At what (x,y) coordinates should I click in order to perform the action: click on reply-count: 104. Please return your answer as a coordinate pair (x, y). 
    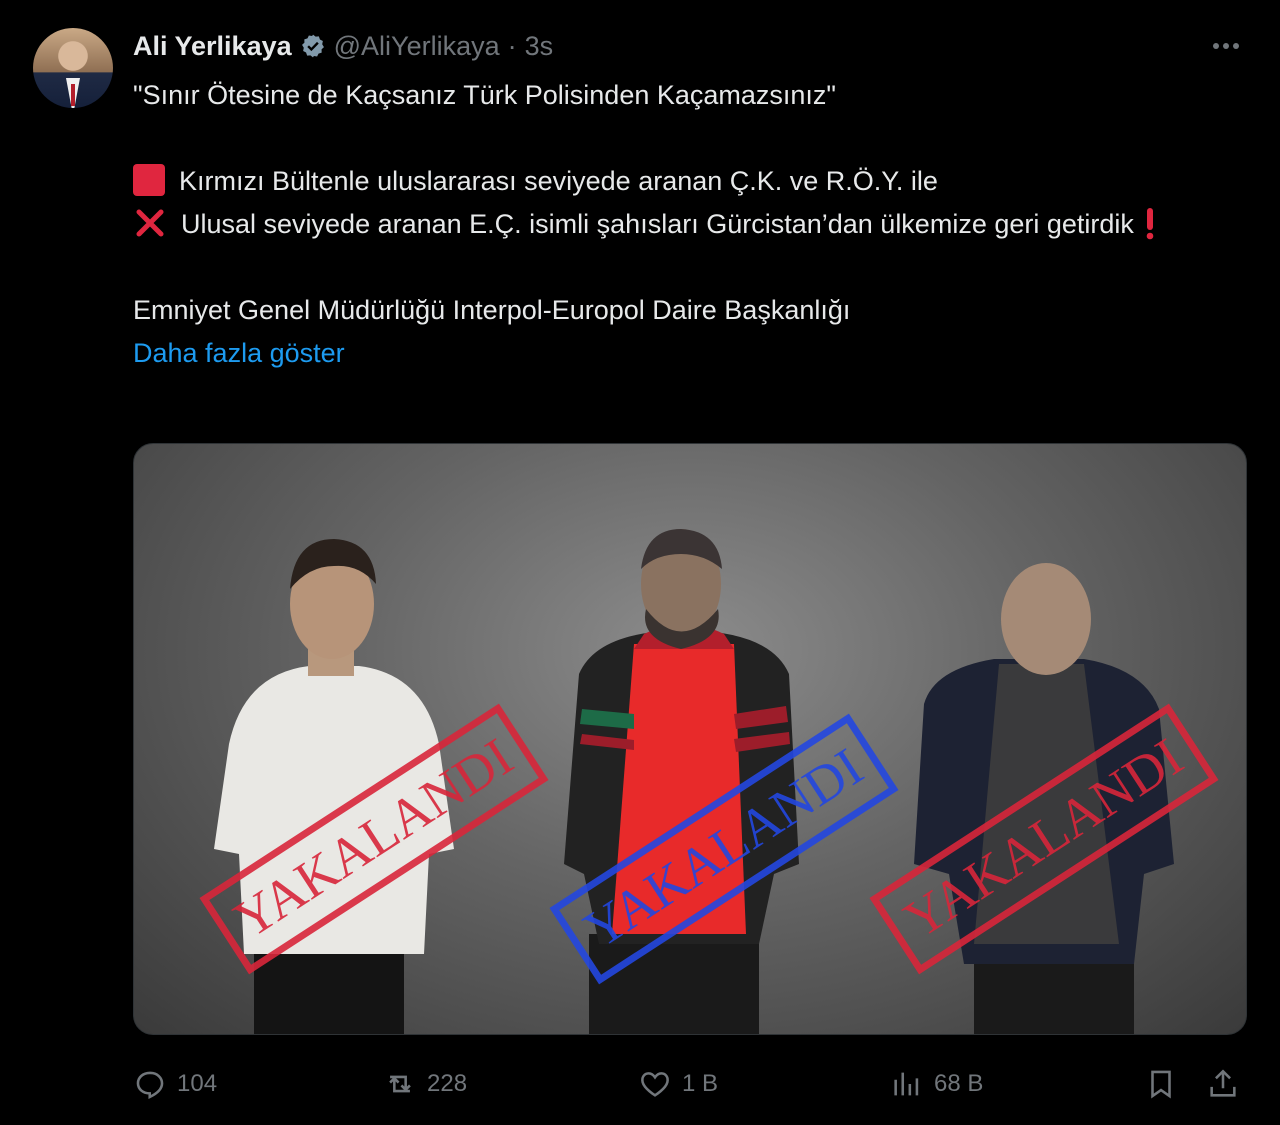
    Looking at the image, I should click on (197, 1083).